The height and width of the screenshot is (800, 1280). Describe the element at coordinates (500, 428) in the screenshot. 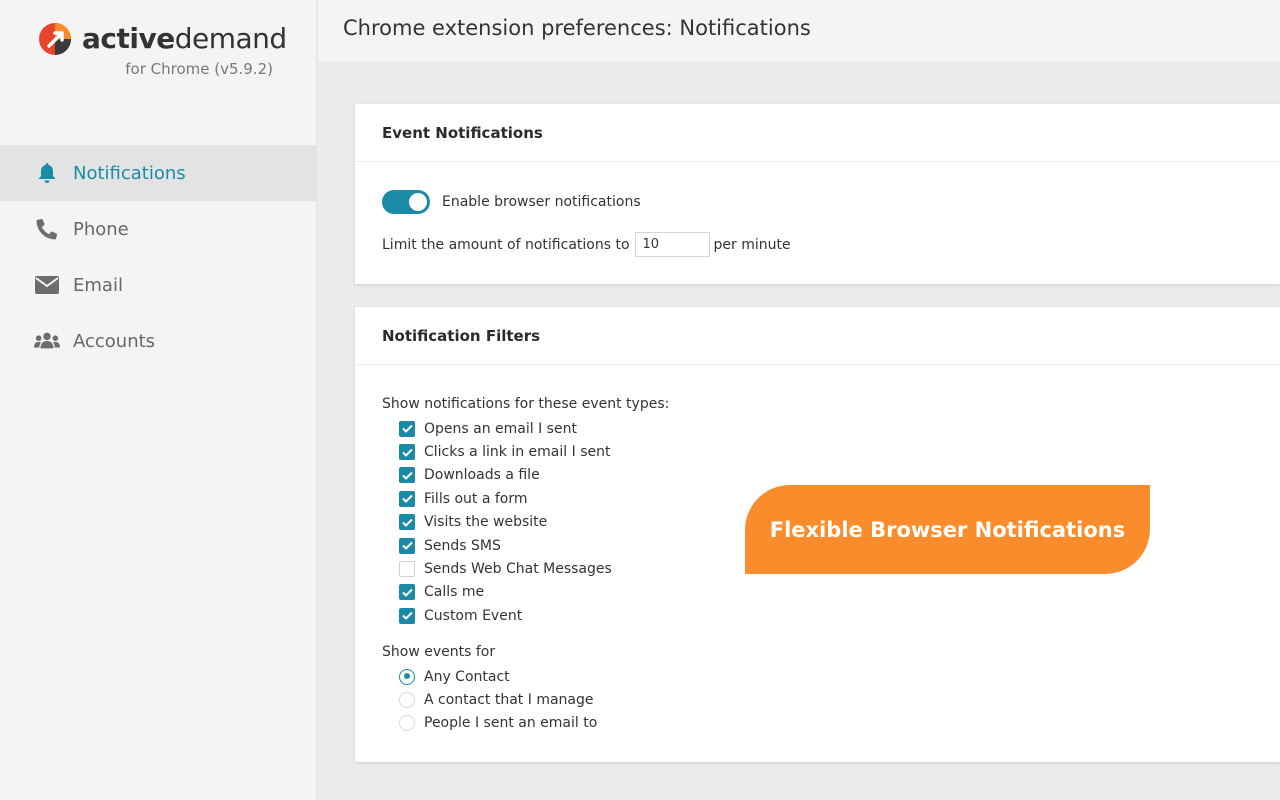

I see `checkbox-label: Opens an email I sent` at that location.